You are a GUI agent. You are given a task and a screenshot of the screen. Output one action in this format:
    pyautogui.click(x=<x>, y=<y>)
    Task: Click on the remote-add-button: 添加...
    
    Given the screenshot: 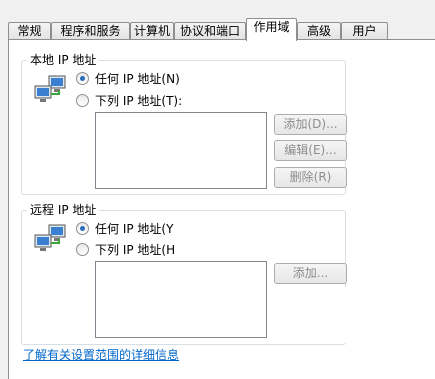 What is the action you would take?
    pyautogui.click(x=310, y=273)
    